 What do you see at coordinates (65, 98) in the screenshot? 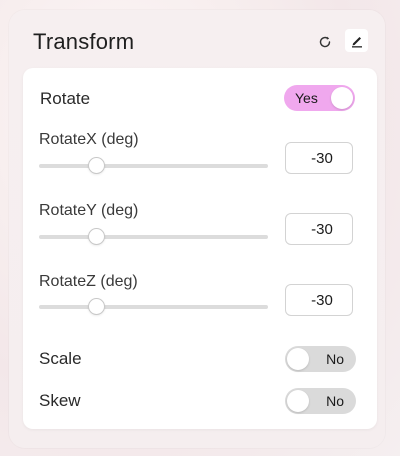
I see `rotate-label: Rotate` at bounding box center [65, 98].